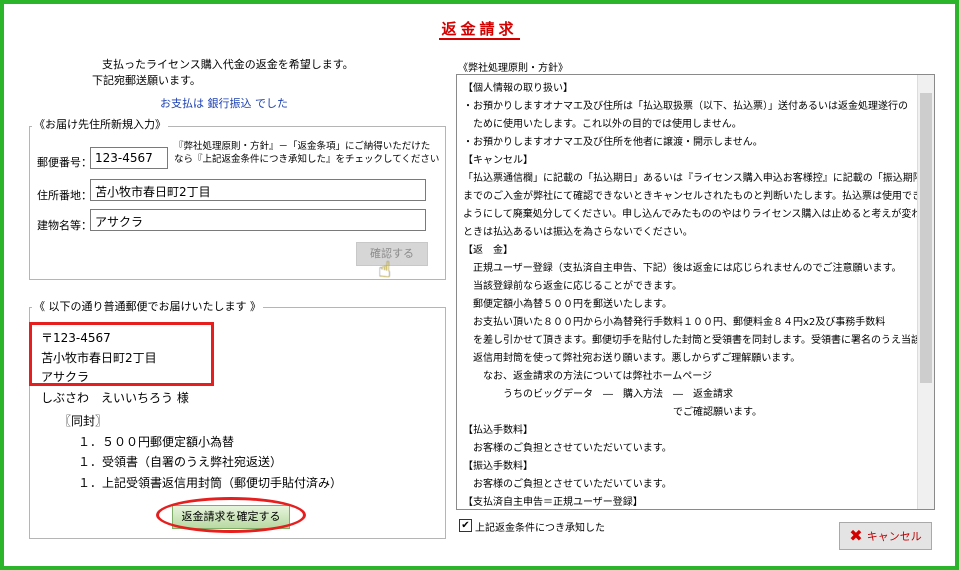 The height and width of the screenshot is (570, 959). I want to click on check-button: 確認する, so click(392, 254).